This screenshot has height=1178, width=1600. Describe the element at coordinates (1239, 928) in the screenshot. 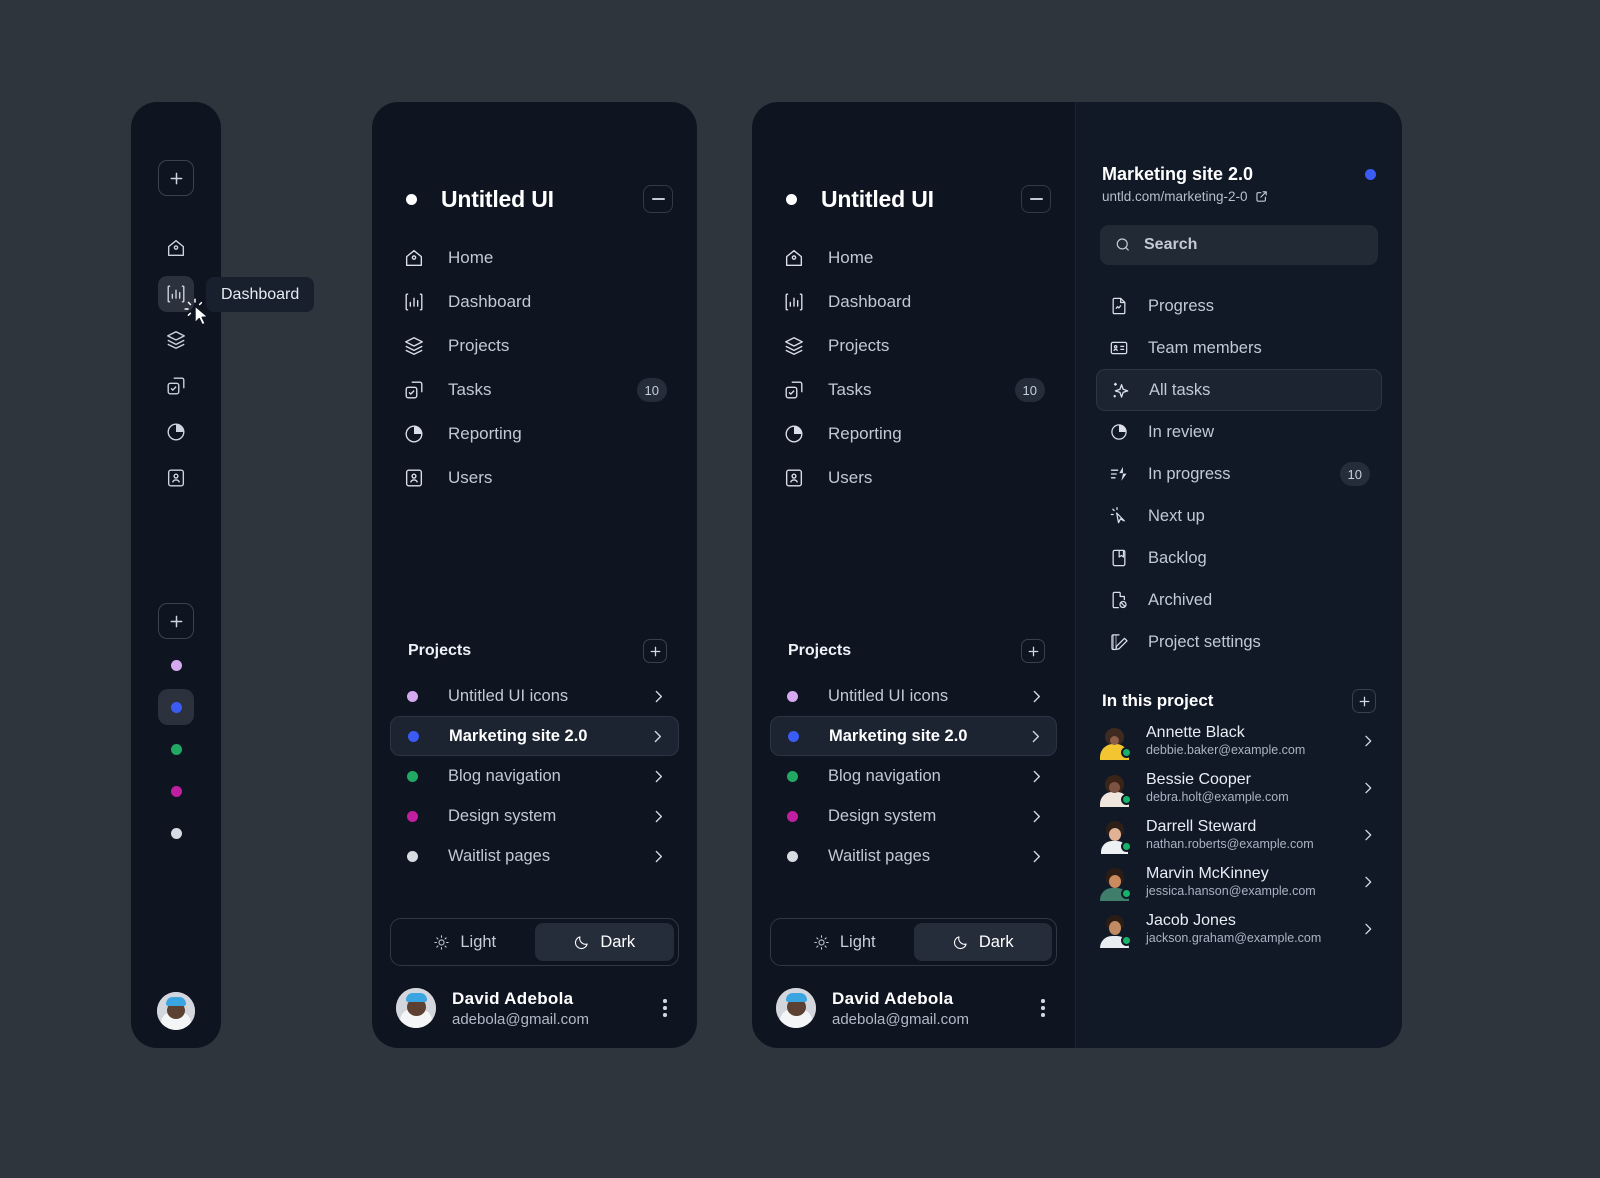

I see `member-row: Jacob Jones jackson.graham@example.com` at that location.